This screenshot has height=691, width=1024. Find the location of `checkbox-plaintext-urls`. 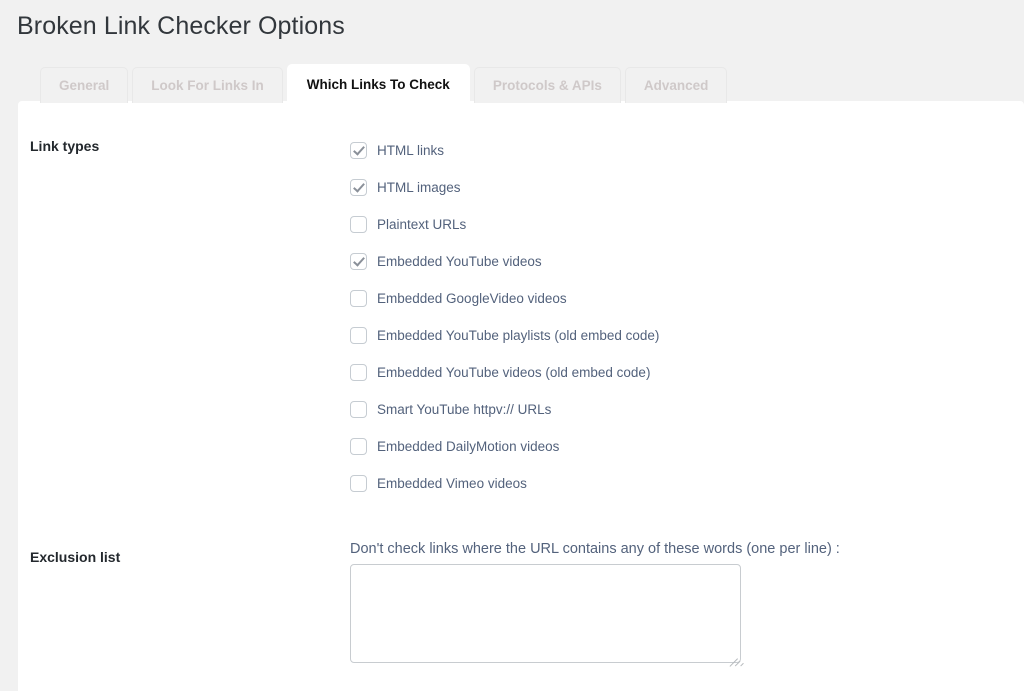

checkbox-plaintext-urls is located at coordinates (358, 224).